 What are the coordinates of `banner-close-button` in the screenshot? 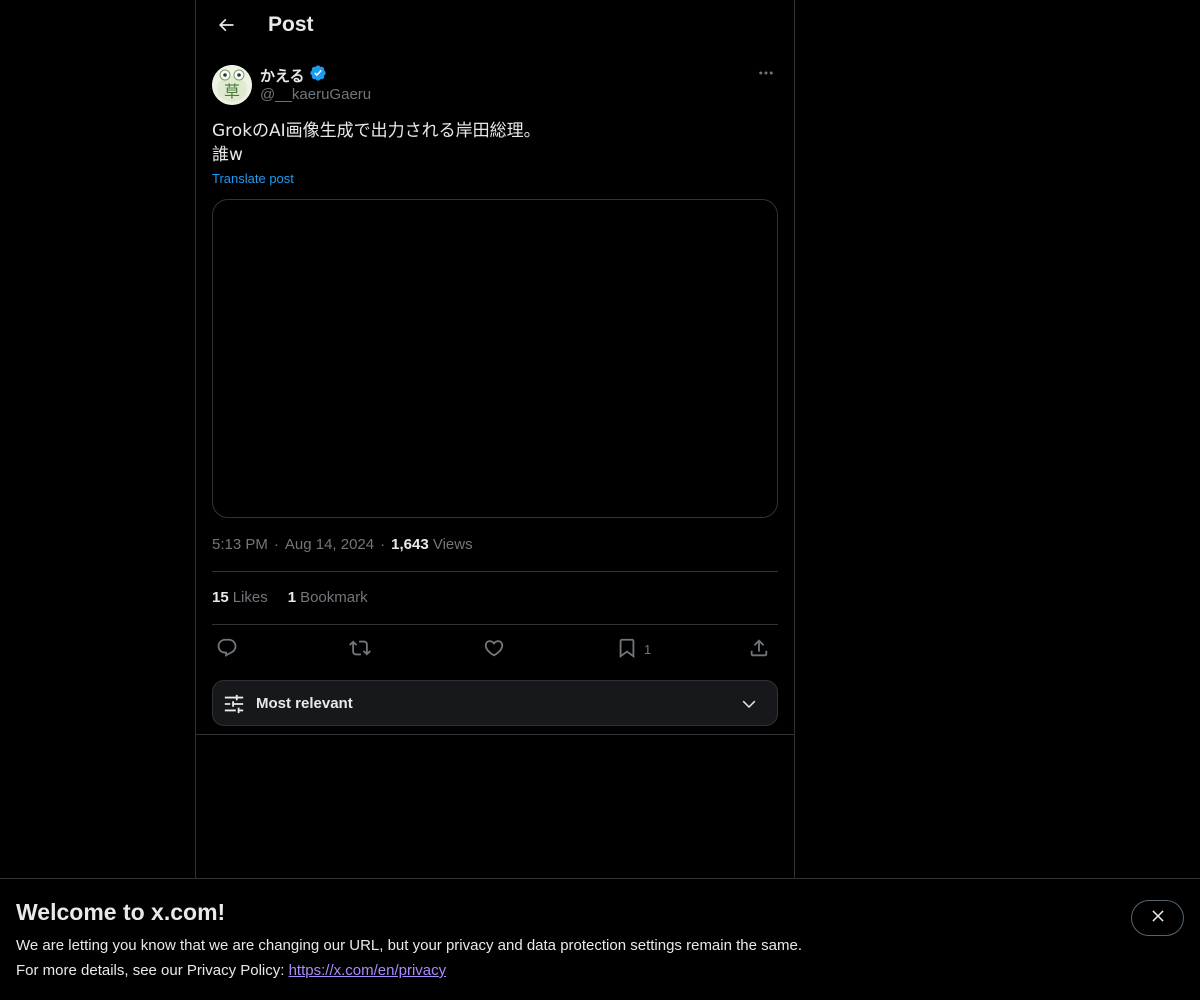 It's located at (1157, 918).